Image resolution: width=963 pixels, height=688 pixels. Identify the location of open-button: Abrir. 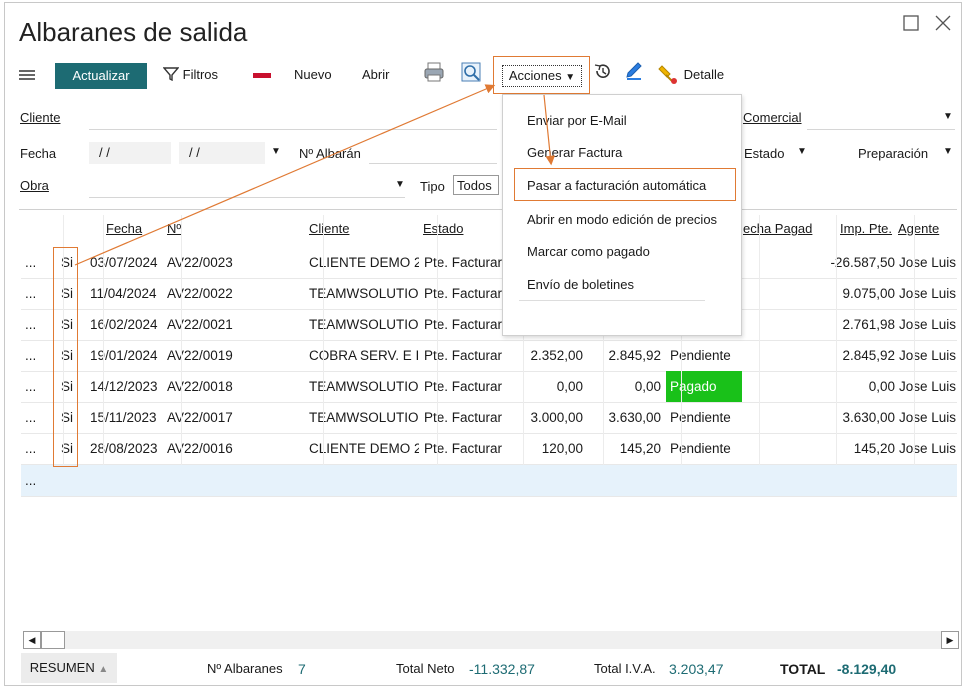
(375, 75).